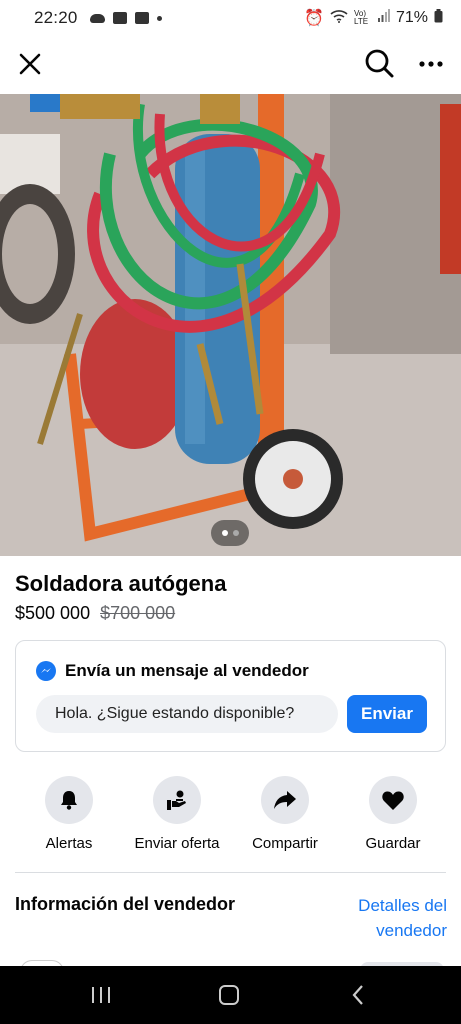 This screenshot has height=1024, width=461. What do you see at coordinates (46, 671) in the screenshot?
I see `messenger-icon` at bounding box center [46, 671].